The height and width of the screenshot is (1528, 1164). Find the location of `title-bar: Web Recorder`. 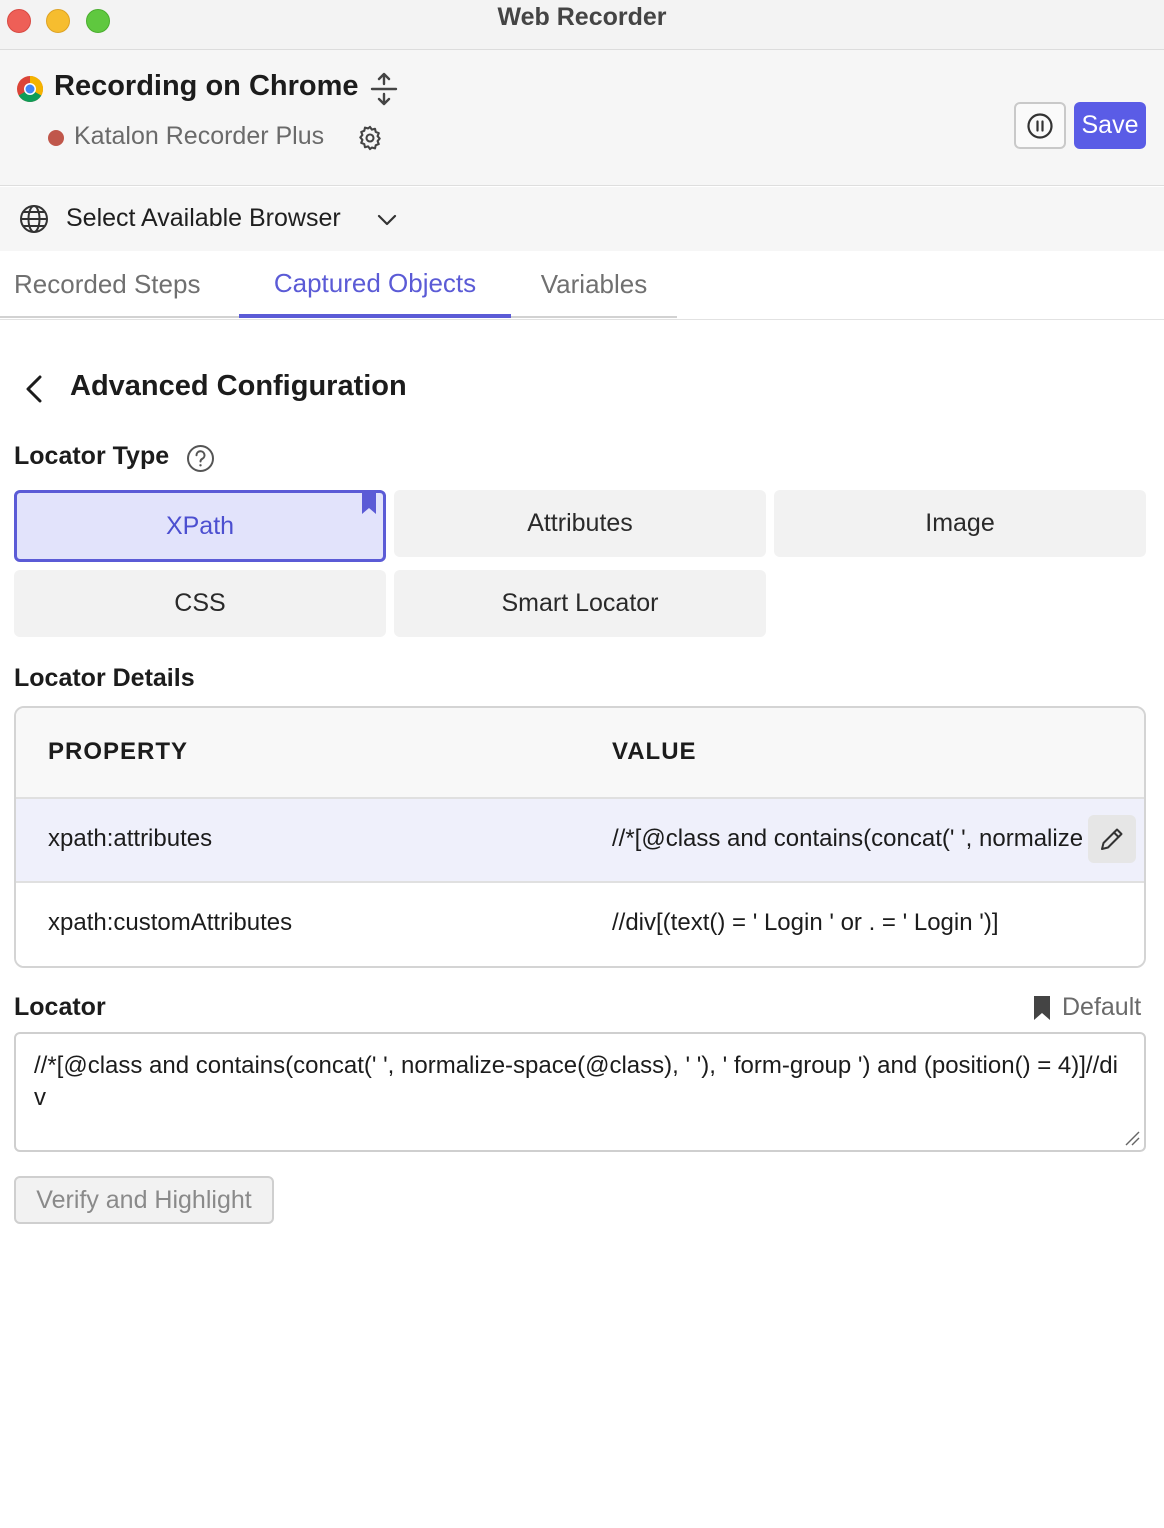

title-bar: Web Recorder is located at coordinates (582, 25).